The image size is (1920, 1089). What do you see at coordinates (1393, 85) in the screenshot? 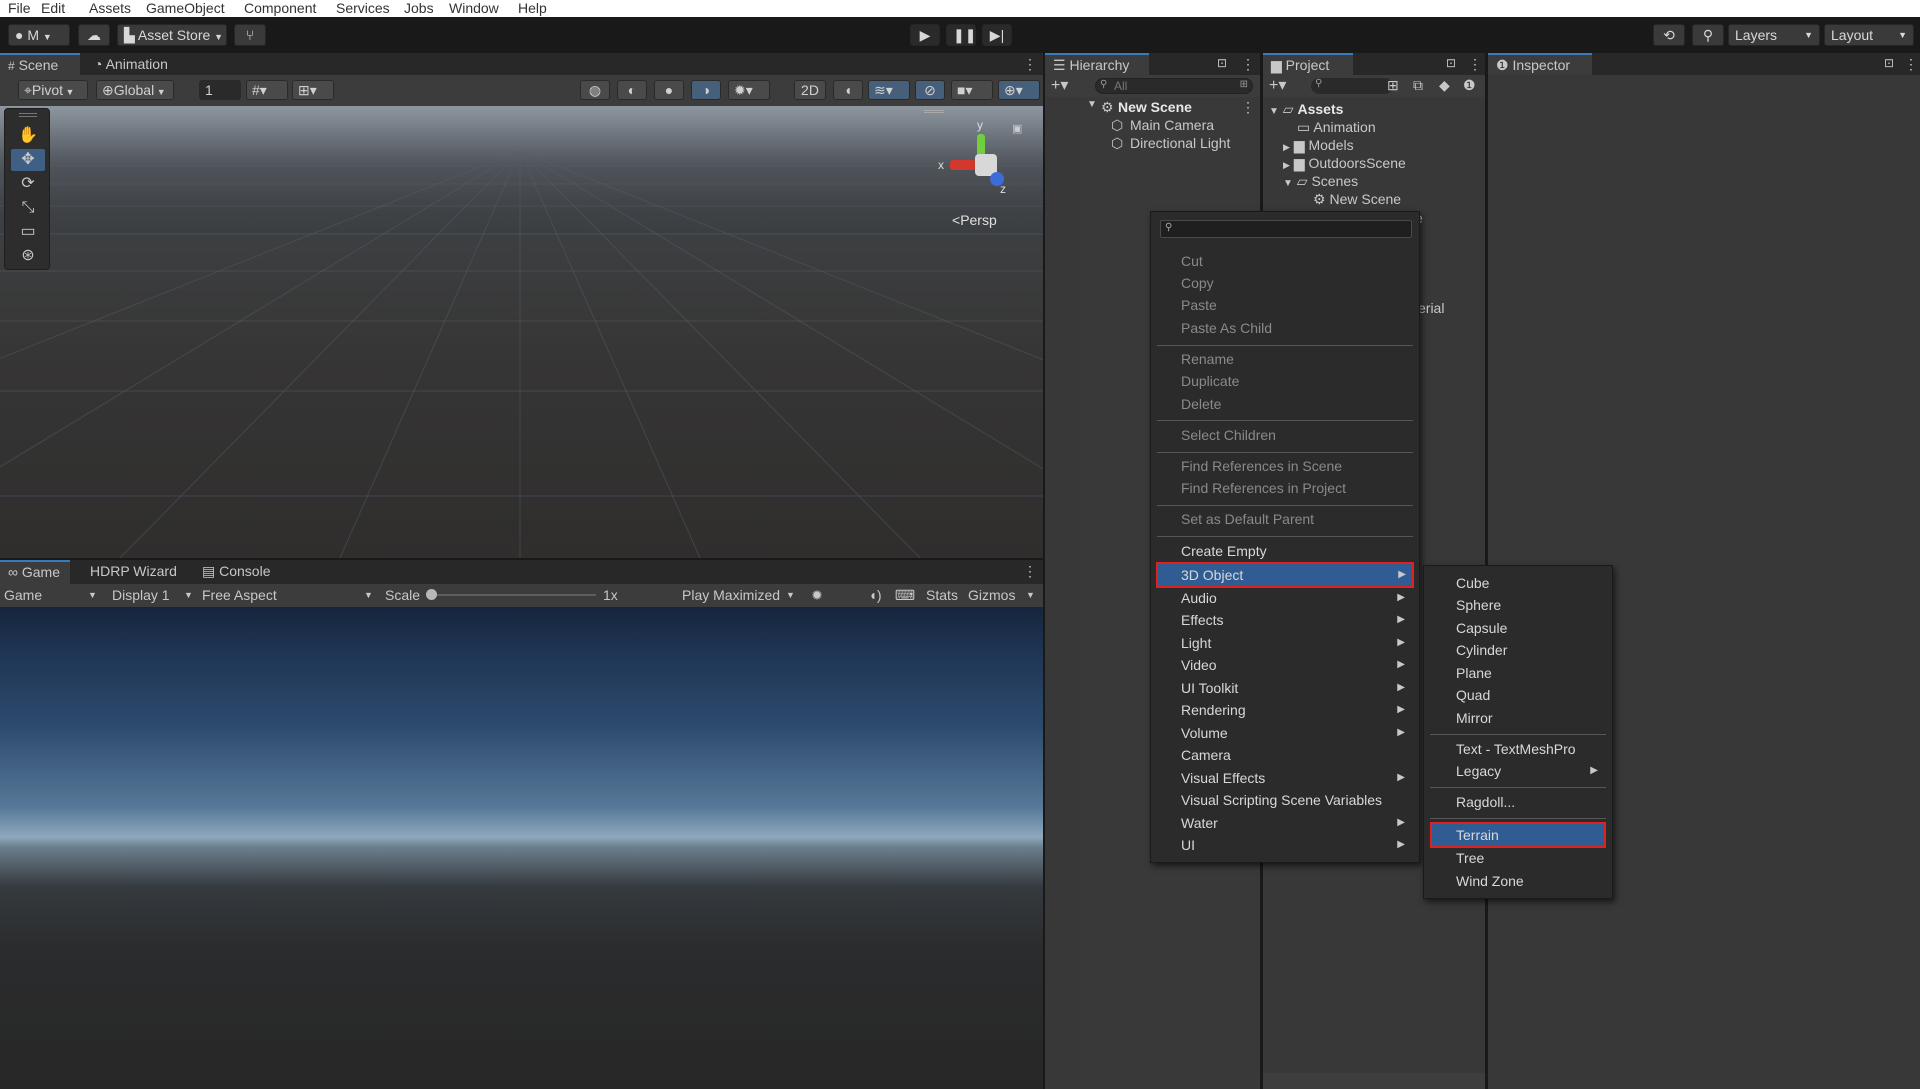
I see `search-options-icon: ⊞` at bounding box center [1393, 85].